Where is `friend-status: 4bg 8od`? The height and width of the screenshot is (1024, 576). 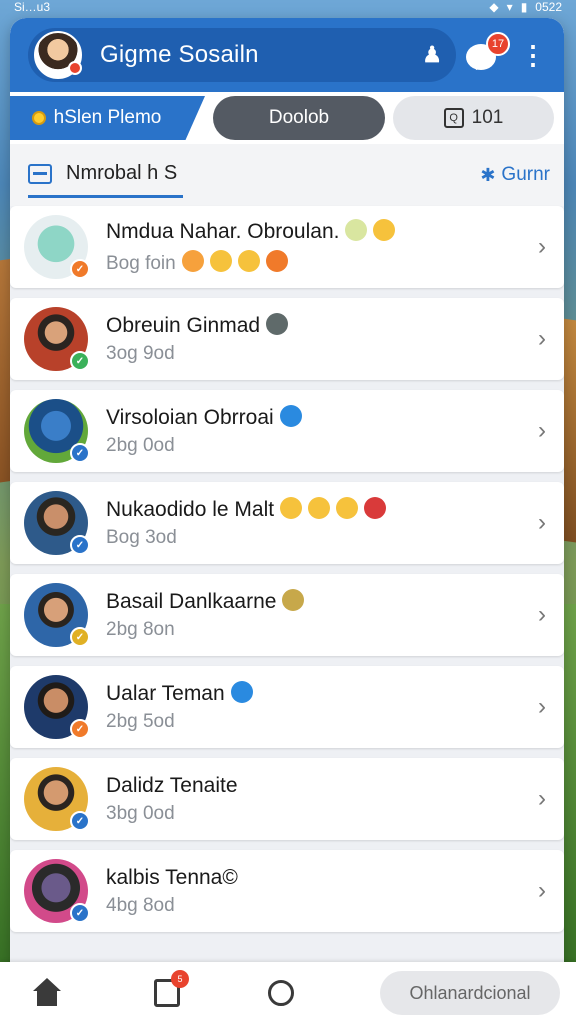
friend-status: 4bg 8od is located at coordinates (317, 906).